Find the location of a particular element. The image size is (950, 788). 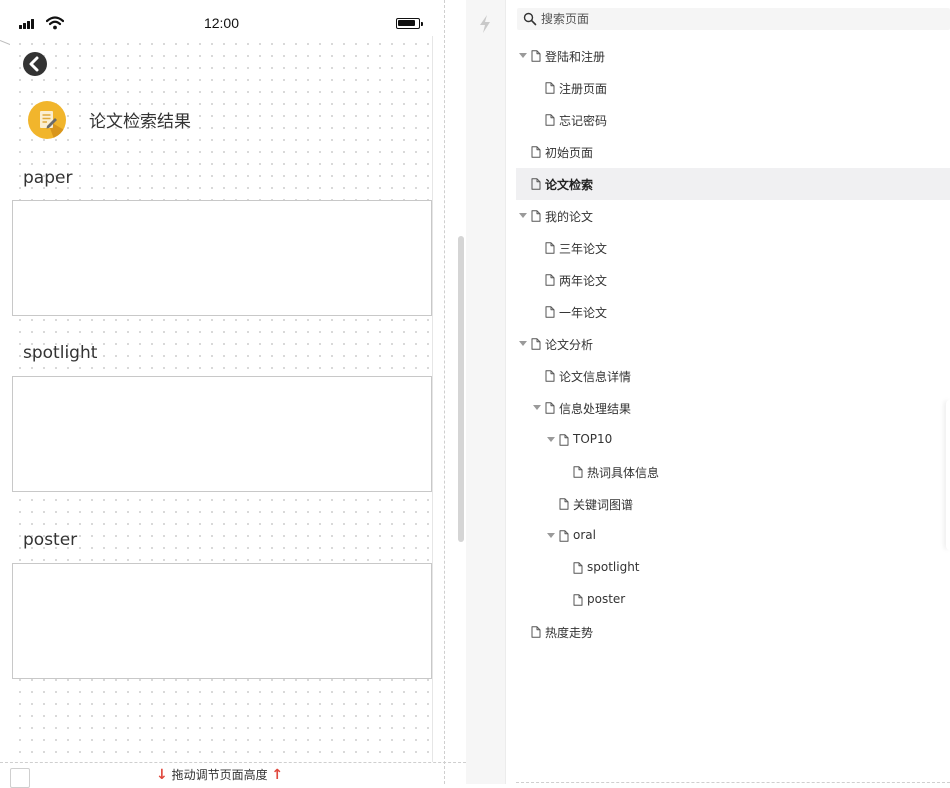

status-time: 12:00 is located at coordinates (221, 23).